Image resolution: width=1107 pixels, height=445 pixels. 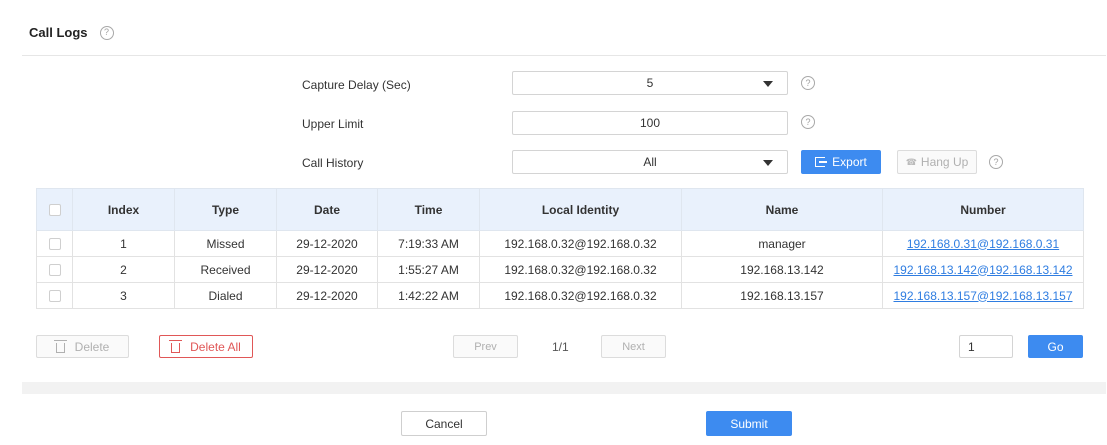 I want to click on capture-delay-value: 5, so click(x=650, y=83).